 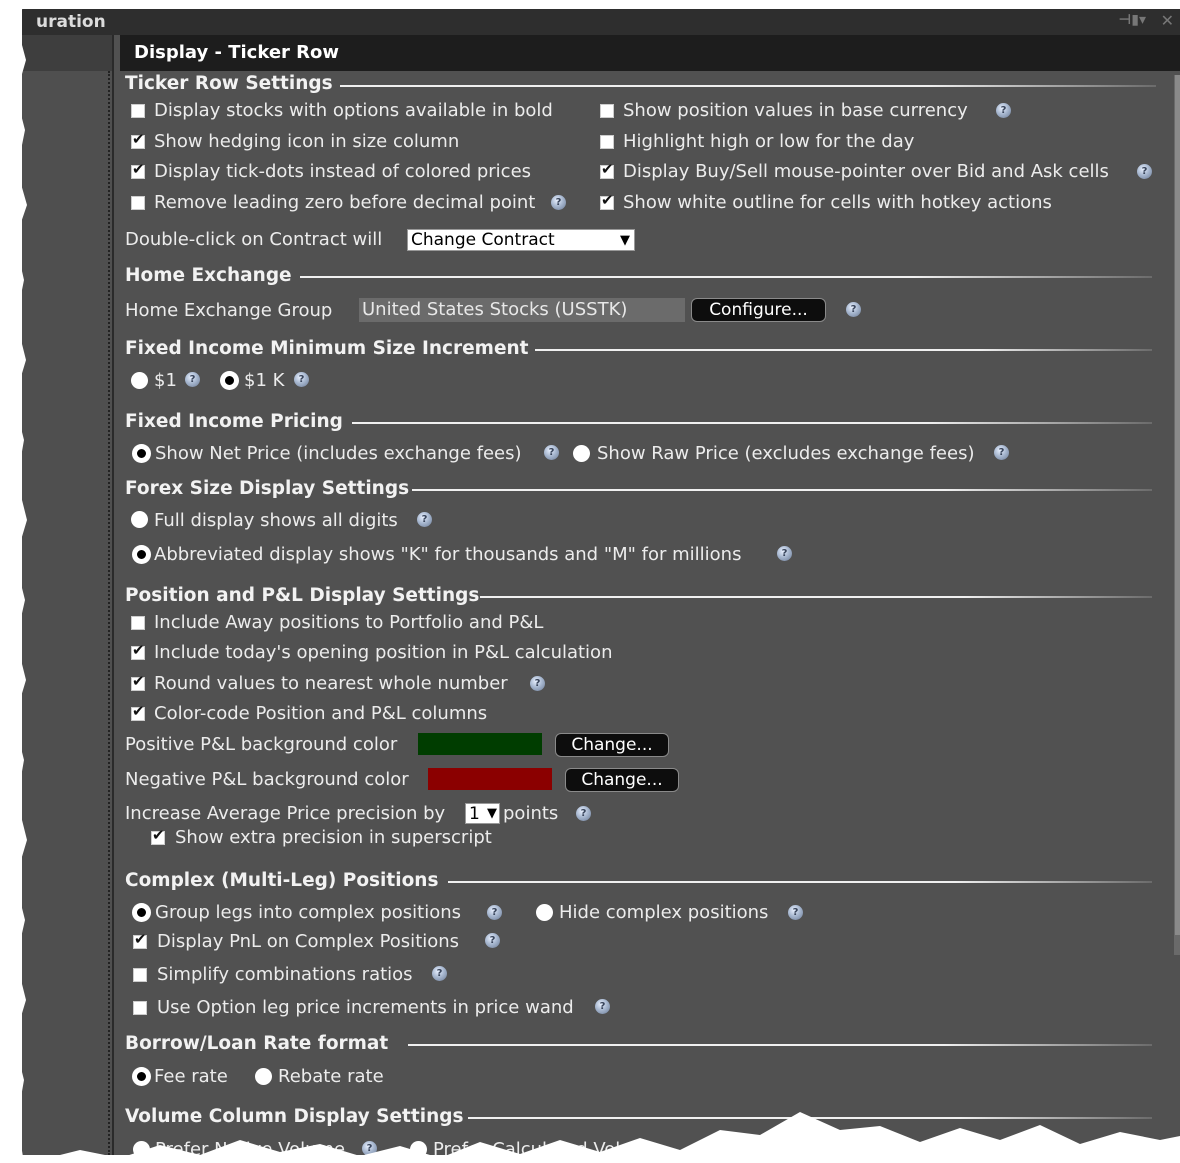 I want to click on label-precision: Increase Average Price precision by, so click(x=285, y=813).